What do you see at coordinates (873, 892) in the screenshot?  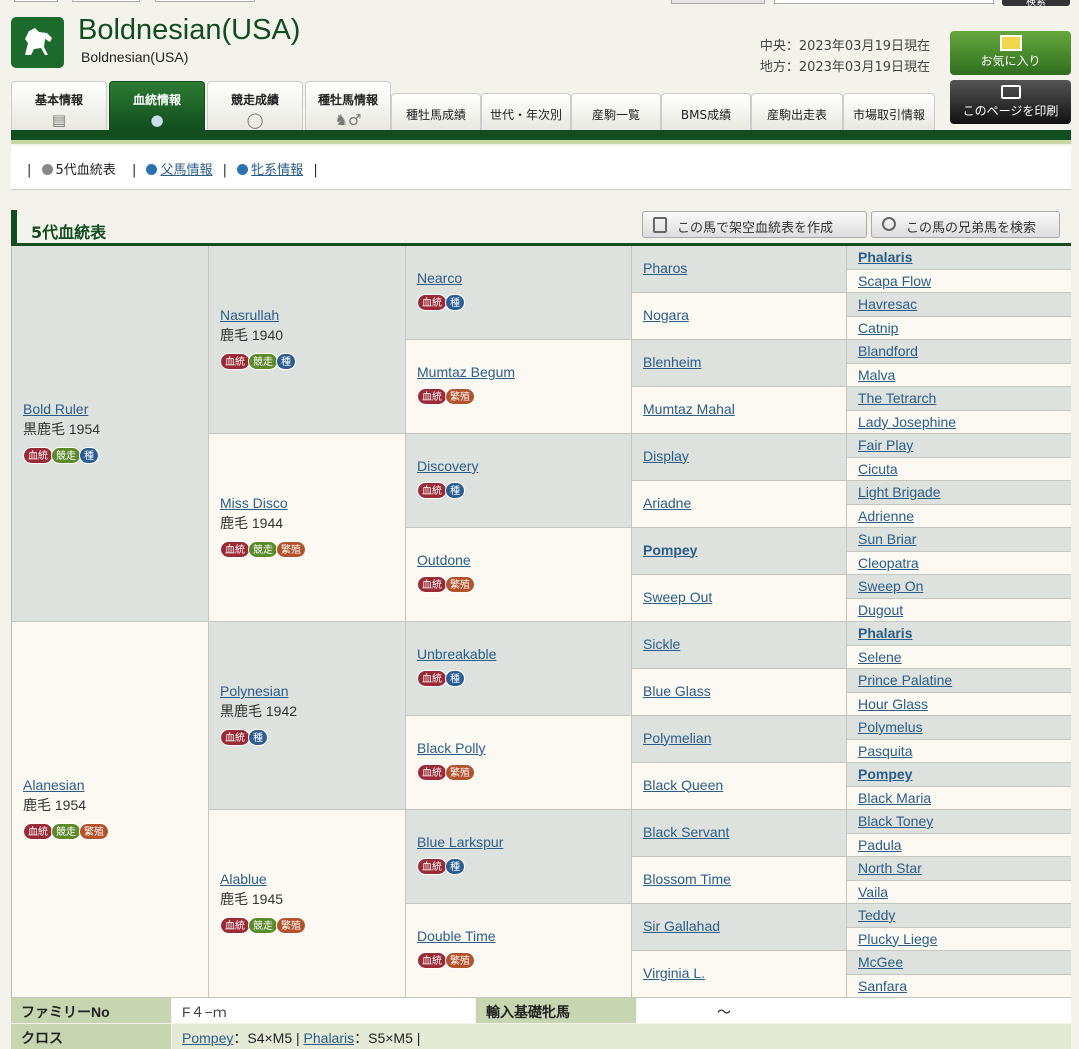 I see `horse-link: Vaila` at bounding box center [873, 892].